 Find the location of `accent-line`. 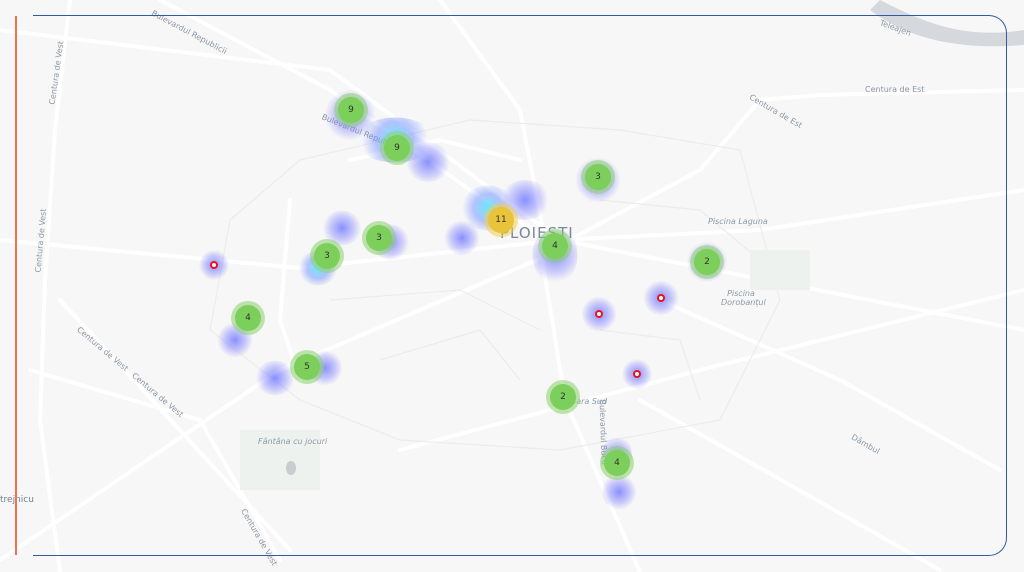

accent-line is located at coordinates (16, 285).